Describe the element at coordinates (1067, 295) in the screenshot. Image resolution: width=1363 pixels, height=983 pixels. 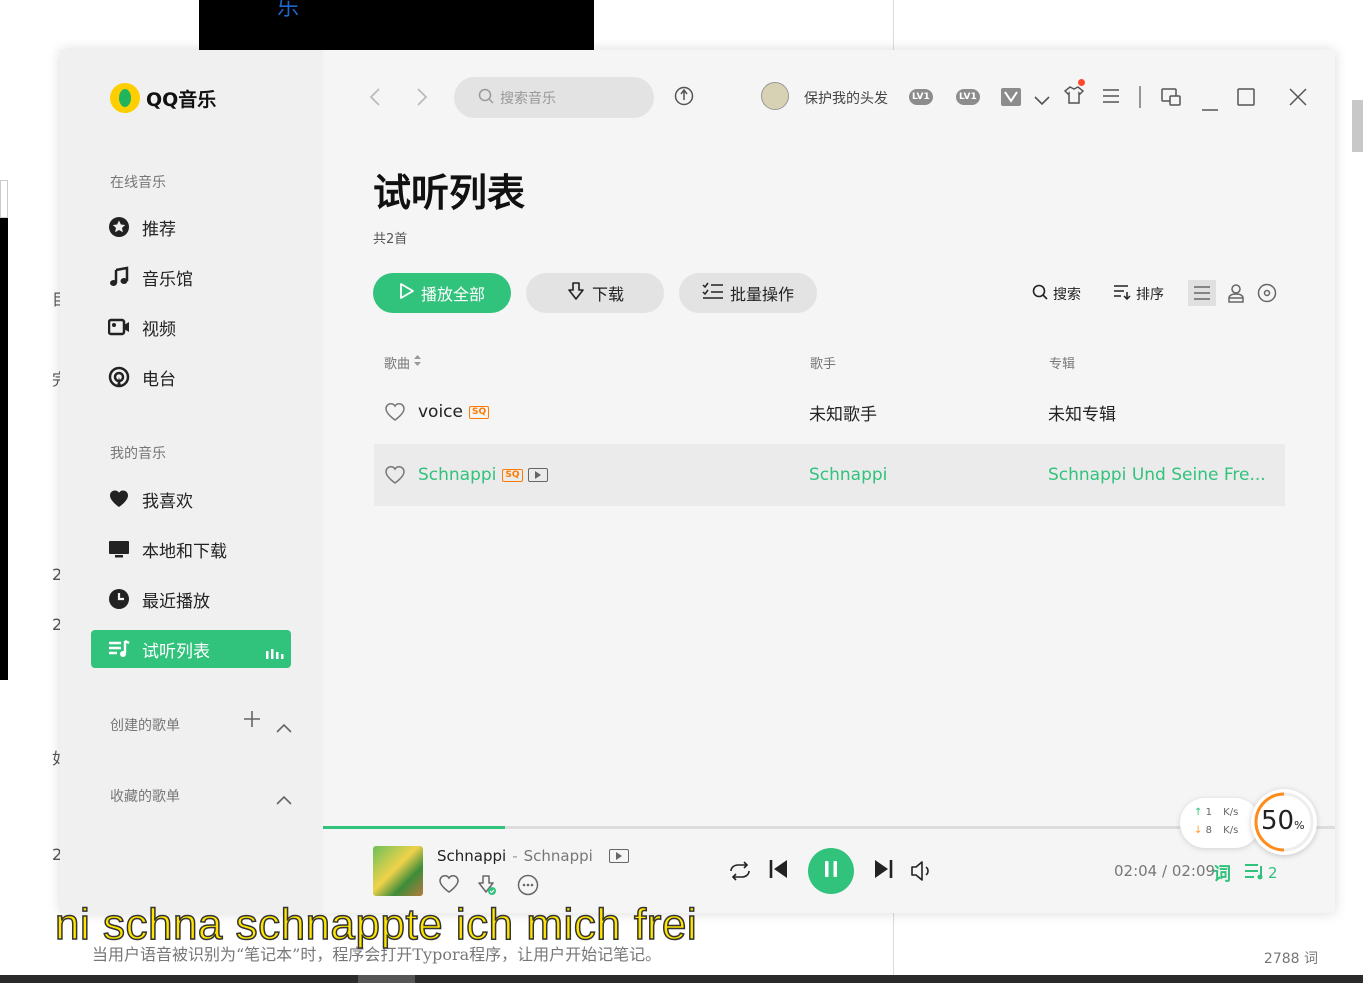
I see `list-search-label: 搜索` at that location.